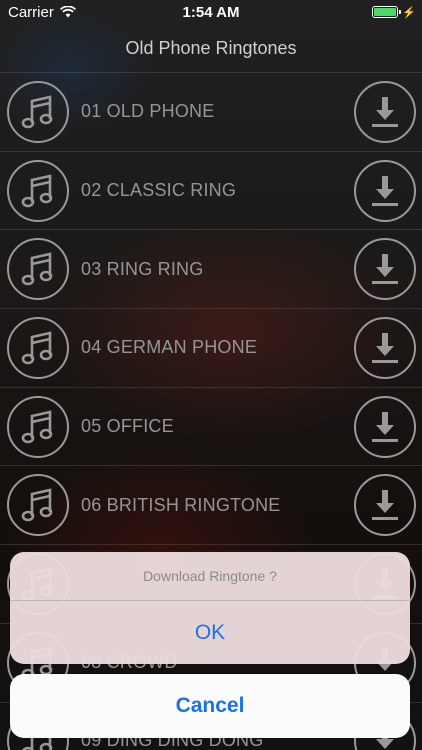 The image size is (422, 750). Describe the element at coordinates (210, 632) in the screenshot. I see `ok-button: OK` at that location.